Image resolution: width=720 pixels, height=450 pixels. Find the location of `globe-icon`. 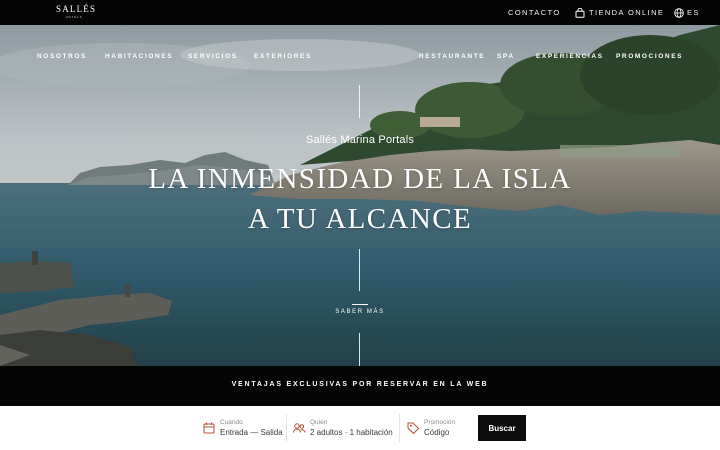

globe-icon is located at coordinates (679, 12).